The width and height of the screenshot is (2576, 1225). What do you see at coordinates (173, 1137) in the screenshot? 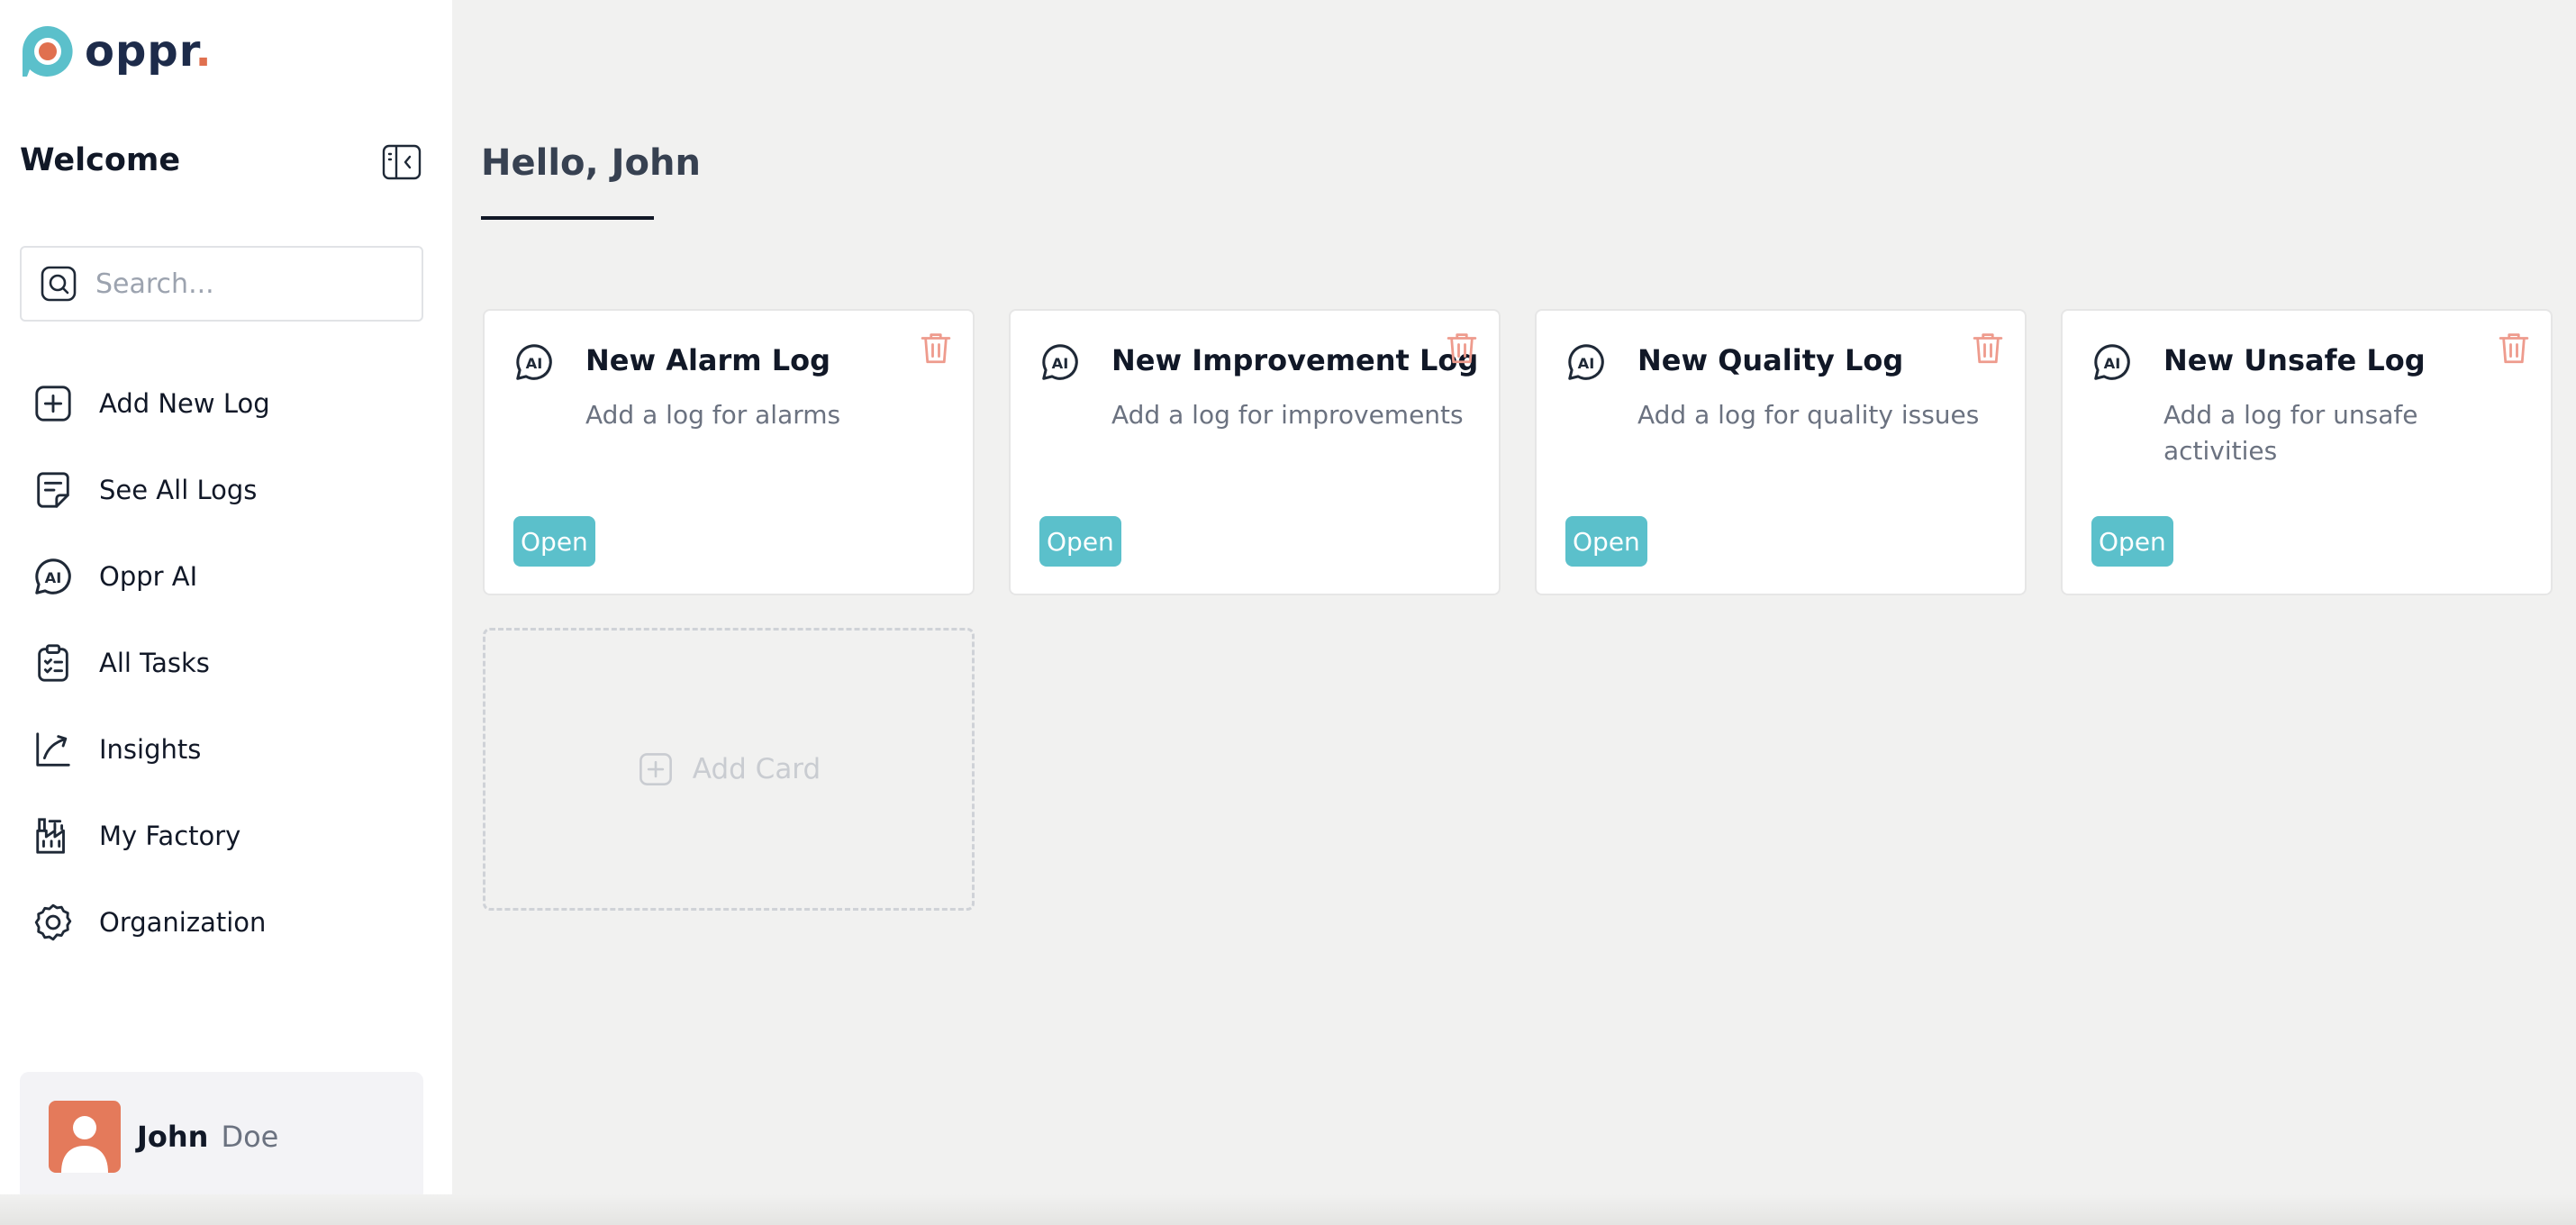
I see `user-first-name: John` at bounding box center [173, 1137].